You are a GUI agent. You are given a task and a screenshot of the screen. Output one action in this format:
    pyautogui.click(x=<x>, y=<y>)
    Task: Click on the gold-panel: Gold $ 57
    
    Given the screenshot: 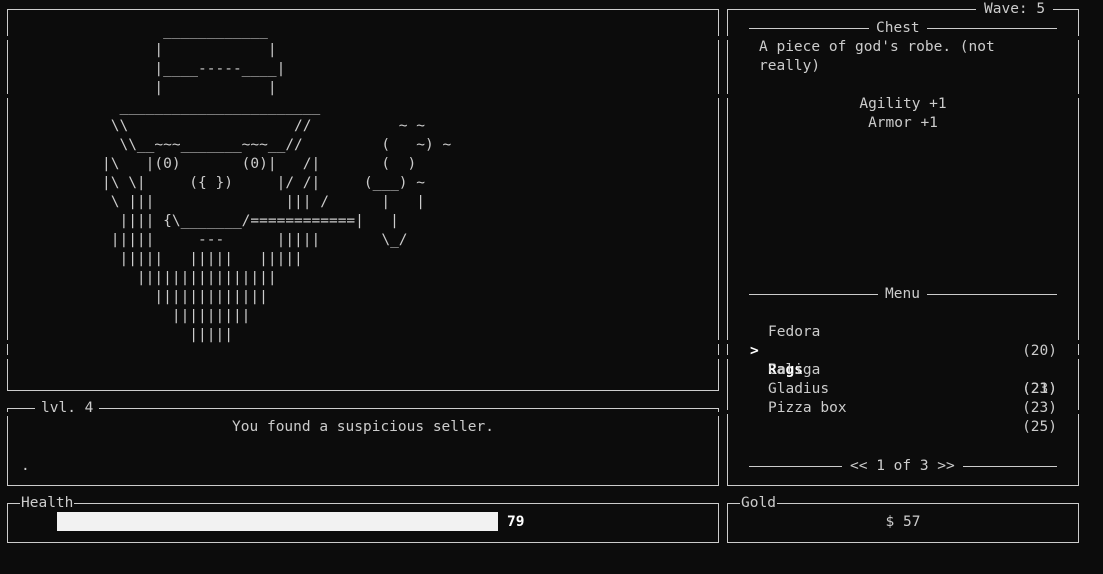 What is the action you would take?
    pyautogui.click(x=903, y=518)
    